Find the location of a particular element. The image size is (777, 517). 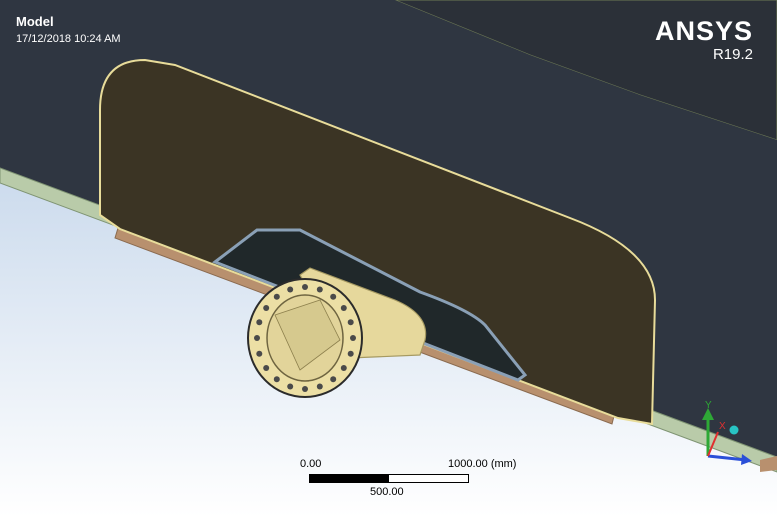

scale-segment-dark is located at coordinates (349, 478).